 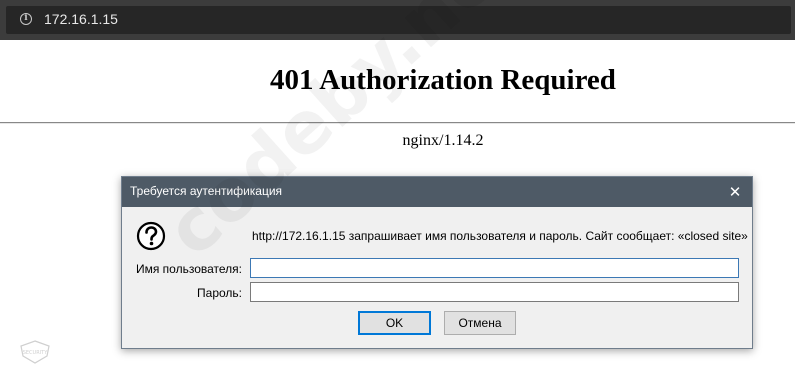 I want to click on ok-button: OK, so click(x=394, y=323).